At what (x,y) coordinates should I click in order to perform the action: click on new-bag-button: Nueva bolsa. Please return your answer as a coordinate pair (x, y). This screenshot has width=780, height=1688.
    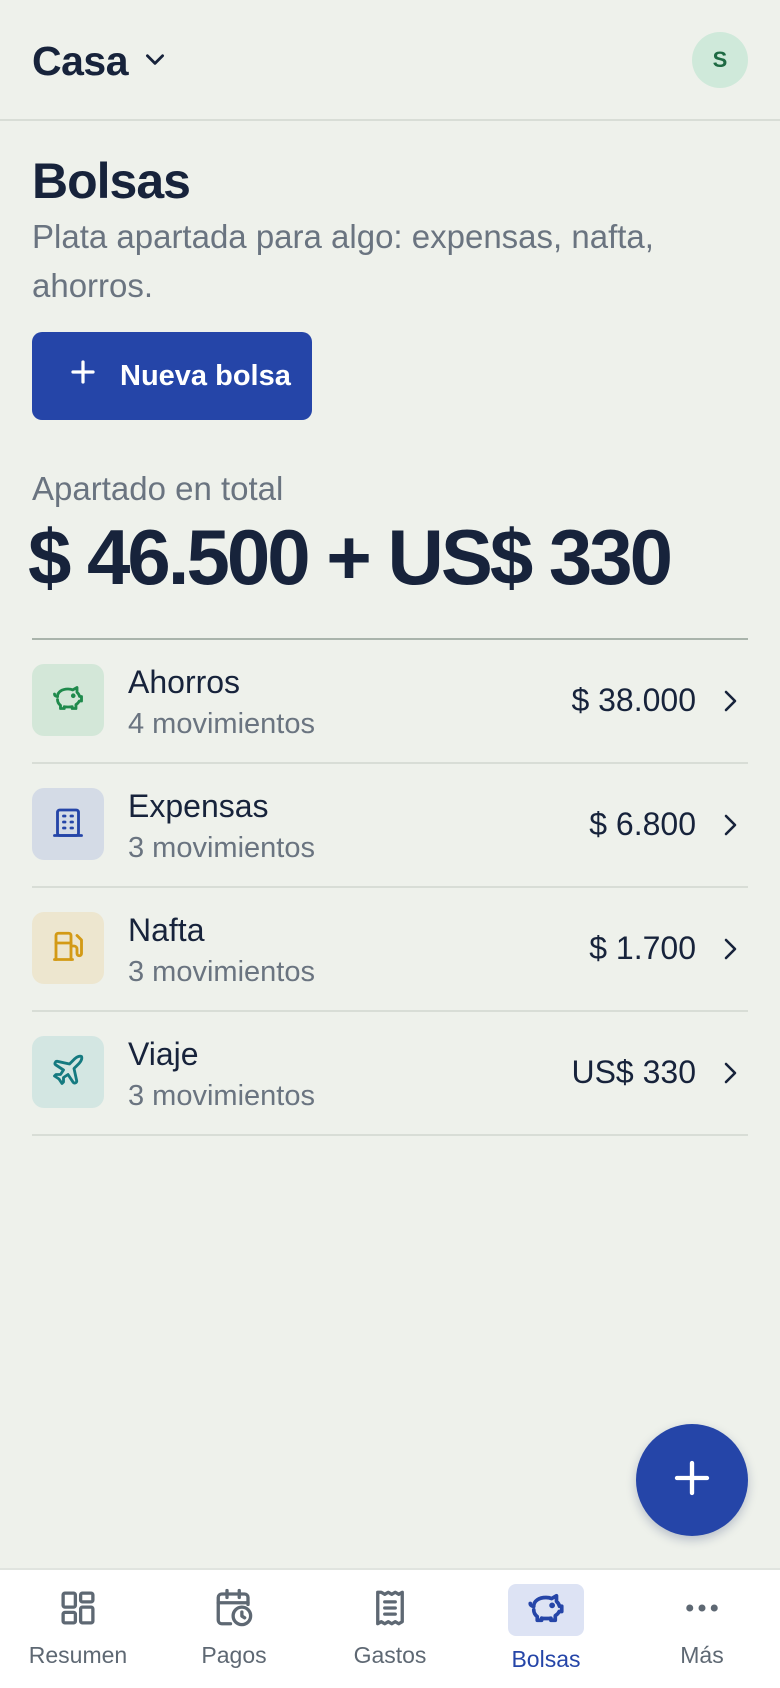
    Looking at the image, I should click on (172, 376).